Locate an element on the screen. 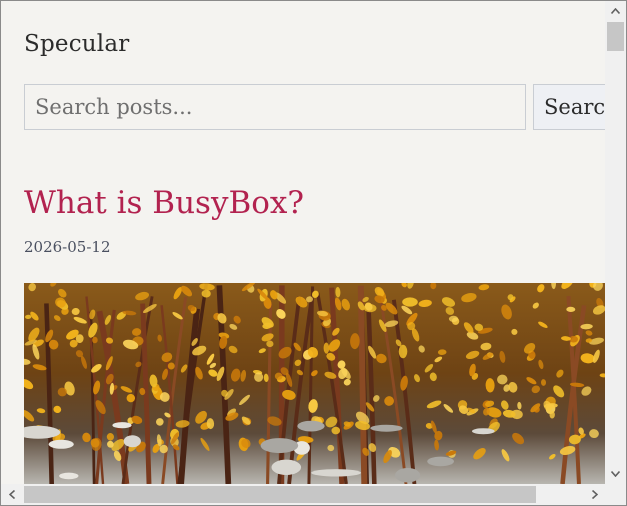 The height and width of the screenshot is (506, 627). search-input is located at coordinates (275, 107).